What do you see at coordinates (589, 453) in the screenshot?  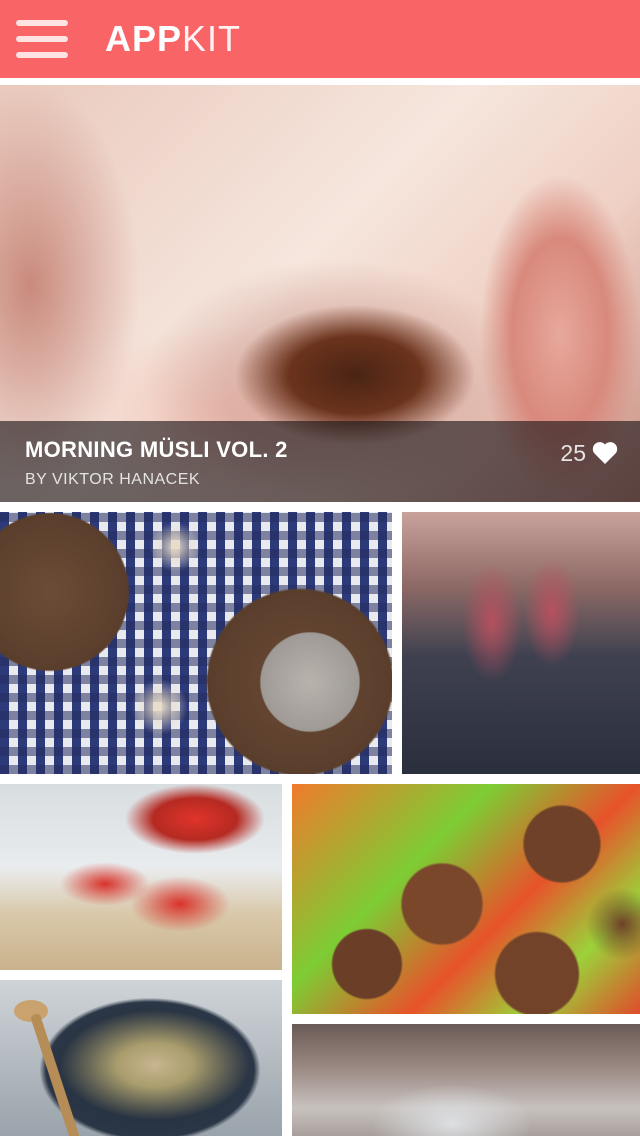 I see `like-button: 25` at bounding box center [589, 453].